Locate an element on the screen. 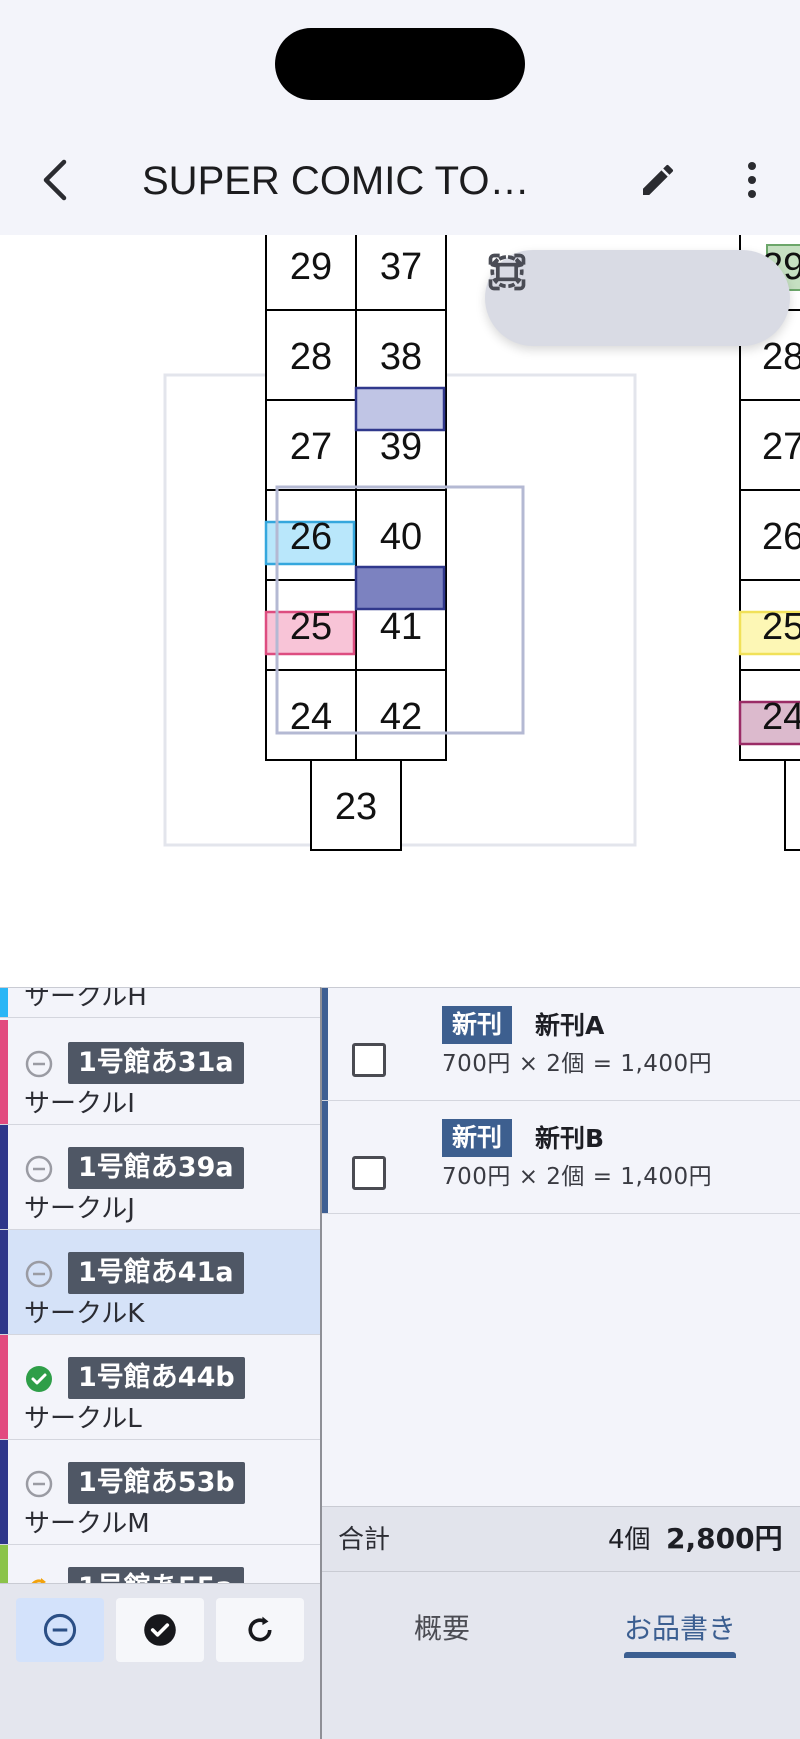 The image size is (800, 1739). status-filter-bar is located at coordinates (160, 1661).